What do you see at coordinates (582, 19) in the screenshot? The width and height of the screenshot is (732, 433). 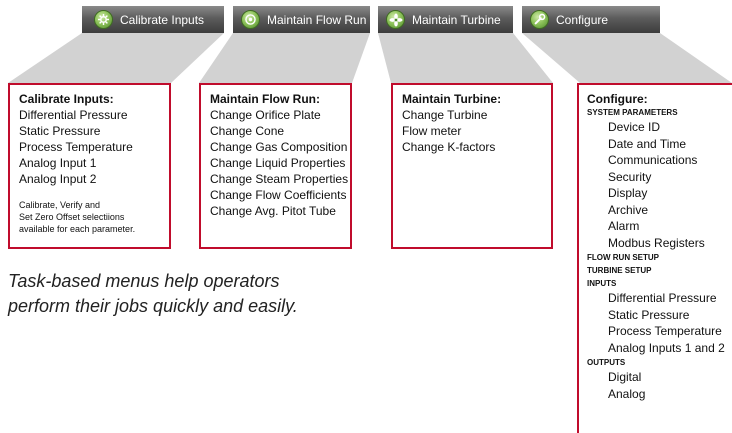 I see `tab-label: Configure` at bounding box center [582, 19].